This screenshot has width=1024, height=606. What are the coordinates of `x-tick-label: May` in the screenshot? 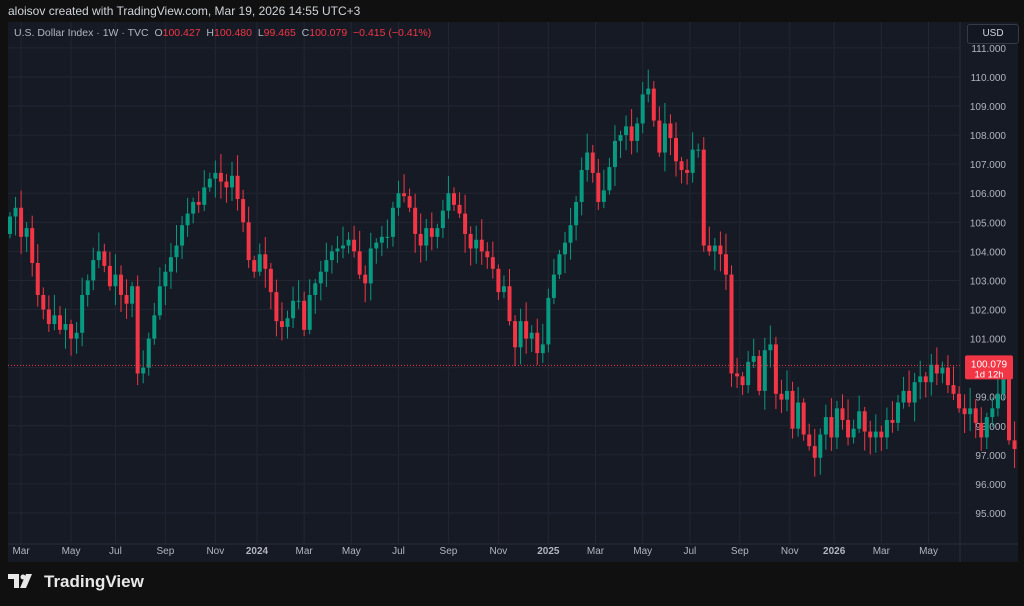 It's located at (642, 551).